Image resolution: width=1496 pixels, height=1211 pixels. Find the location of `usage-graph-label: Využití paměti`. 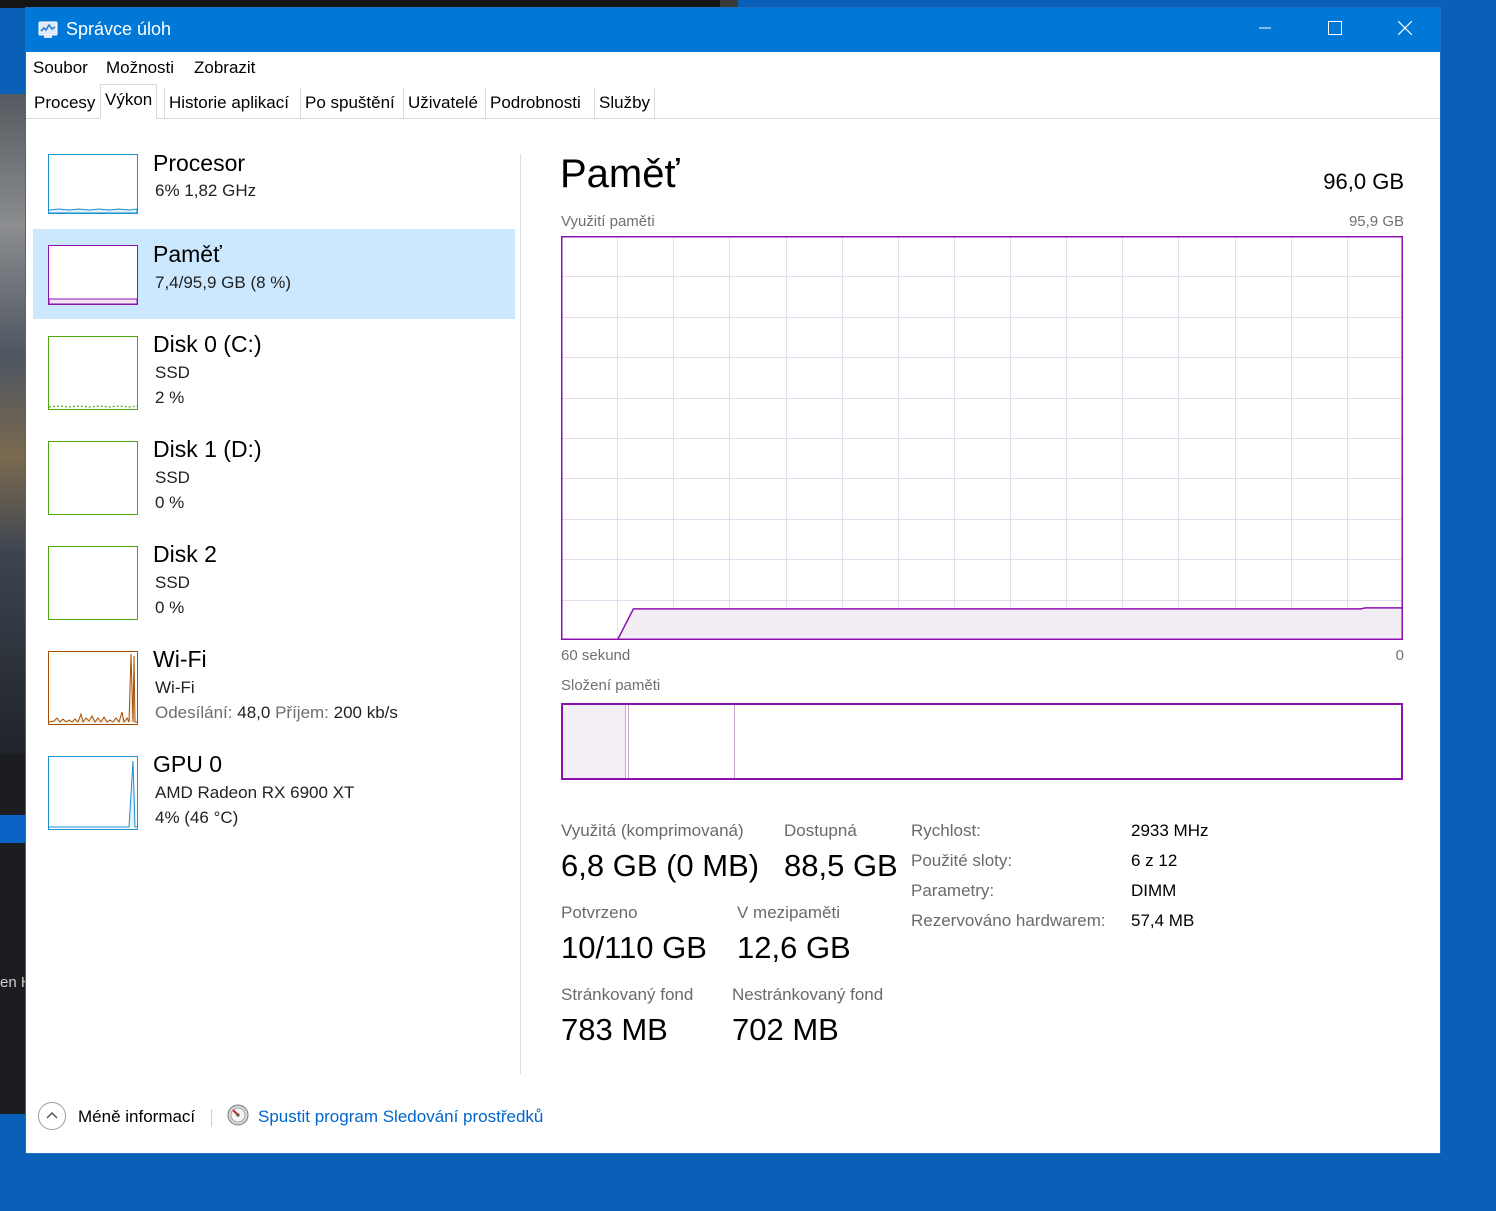

usage-graph-label: Využití paměti is located at coordinates (608, 221).